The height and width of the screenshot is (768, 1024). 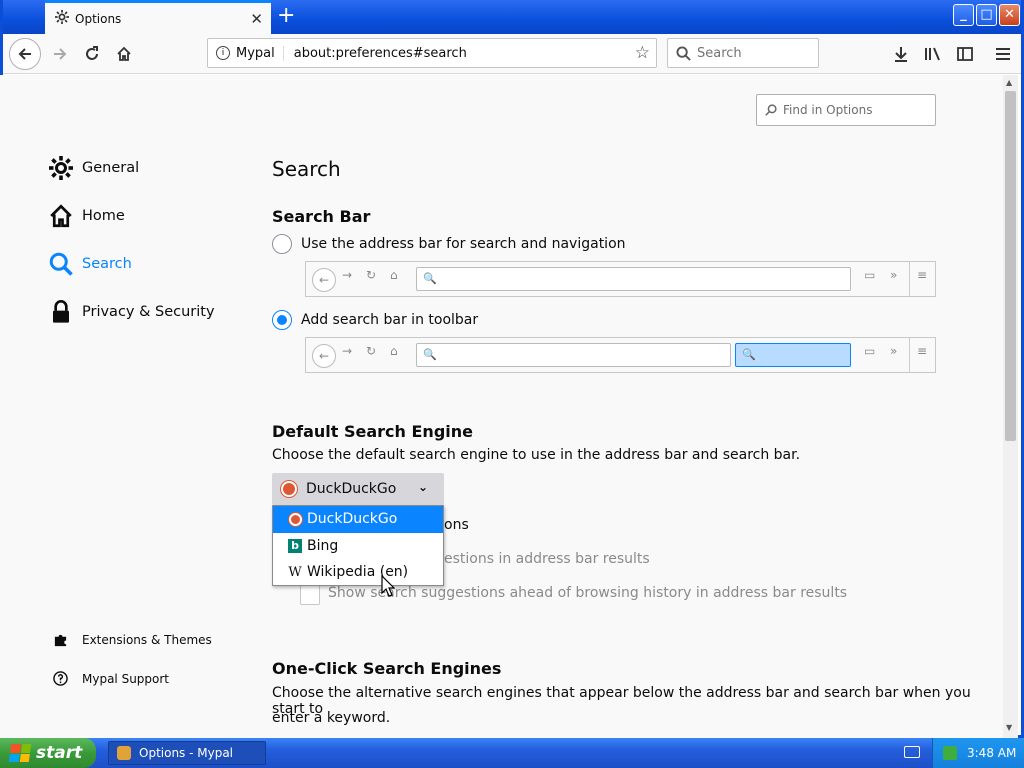 I want to click on back-button, so click(x=25, y=54).